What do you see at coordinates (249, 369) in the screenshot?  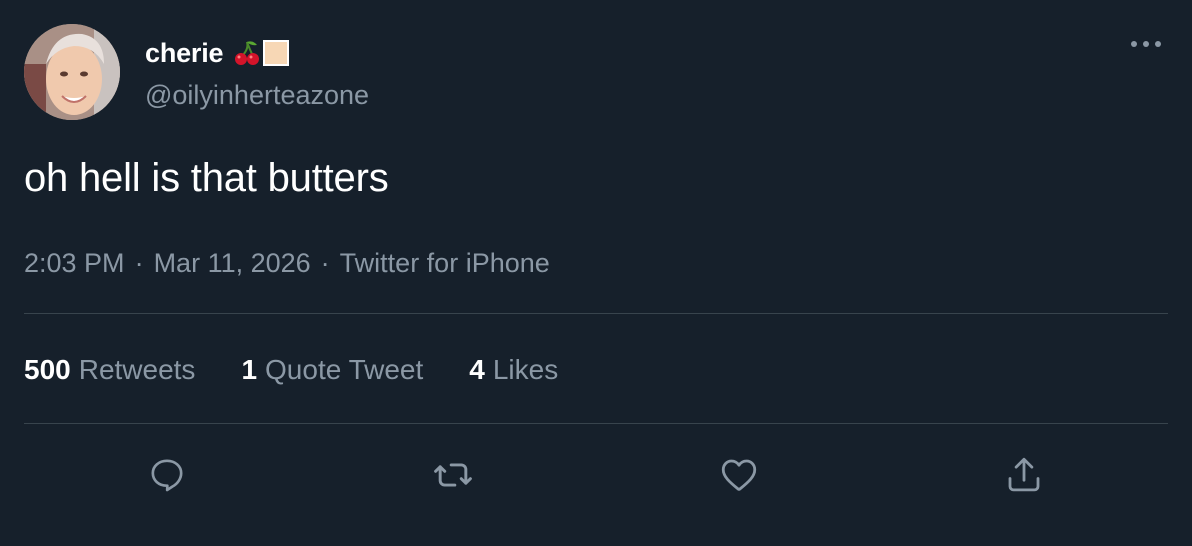 I see `quote-tweets-count: 1` at bounding box center [249, 369].